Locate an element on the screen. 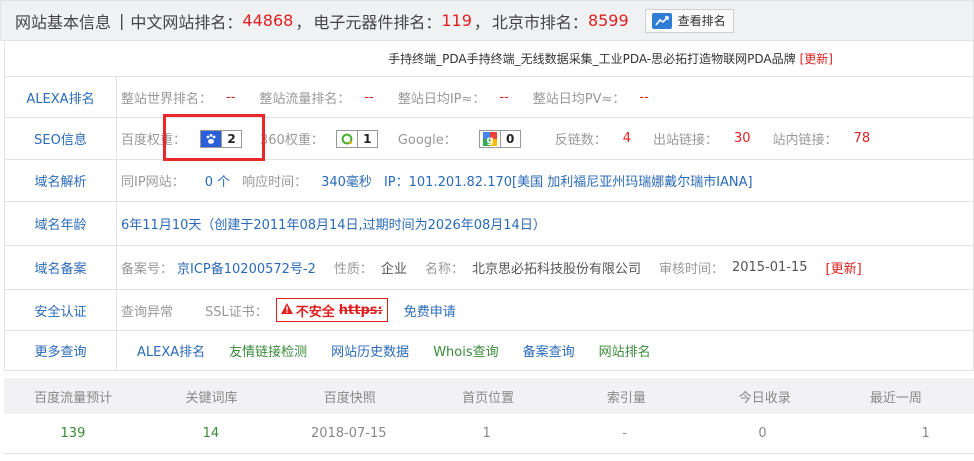 Image resolution: width=974 pixels, height=461 pixels. traffic-rank-label: 整站流量排名： is located at coordinates (305, 99).